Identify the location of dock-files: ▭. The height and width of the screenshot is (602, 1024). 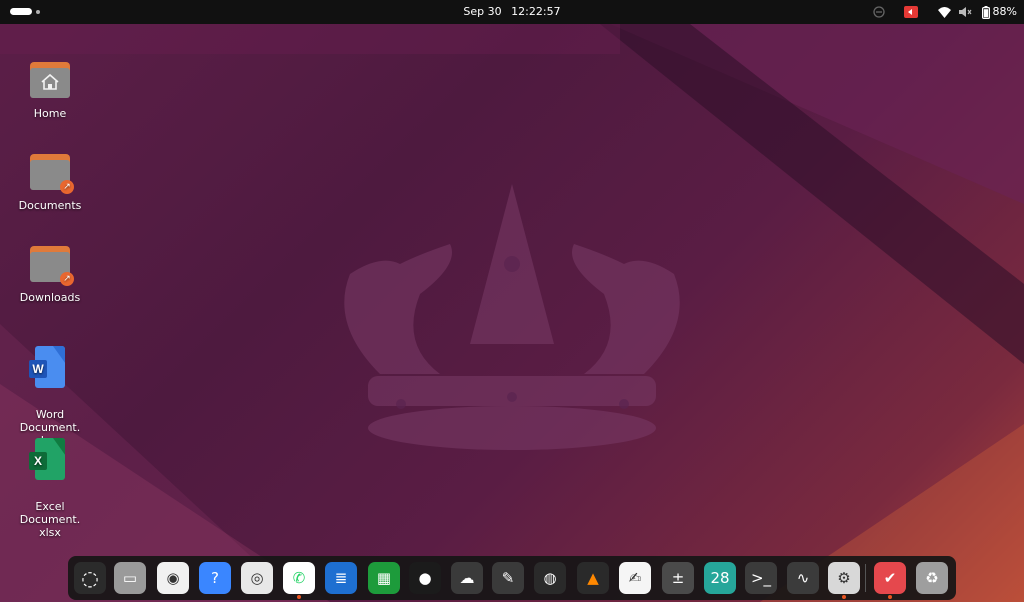
(130, 578).